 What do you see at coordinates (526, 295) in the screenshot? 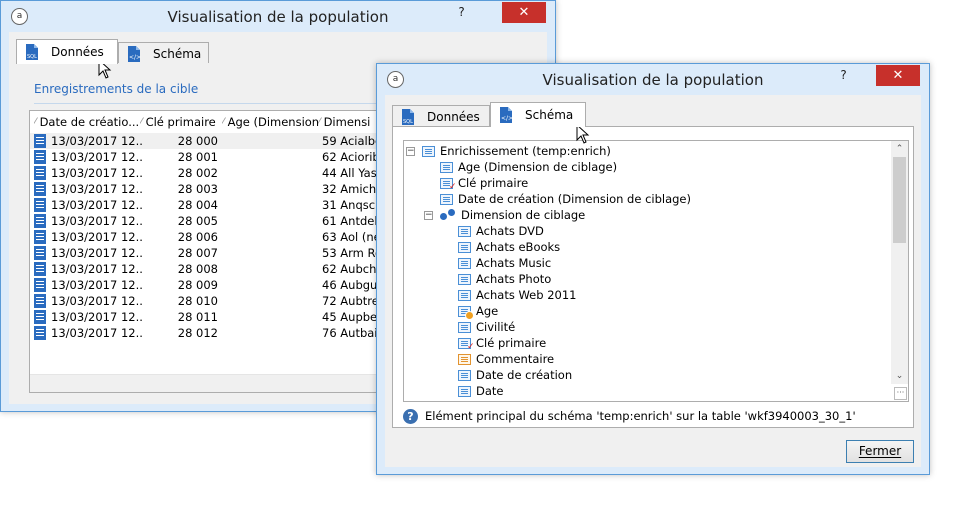
I see `tree-item-label: Achats Web 2011` at bounding box center [526, 295].